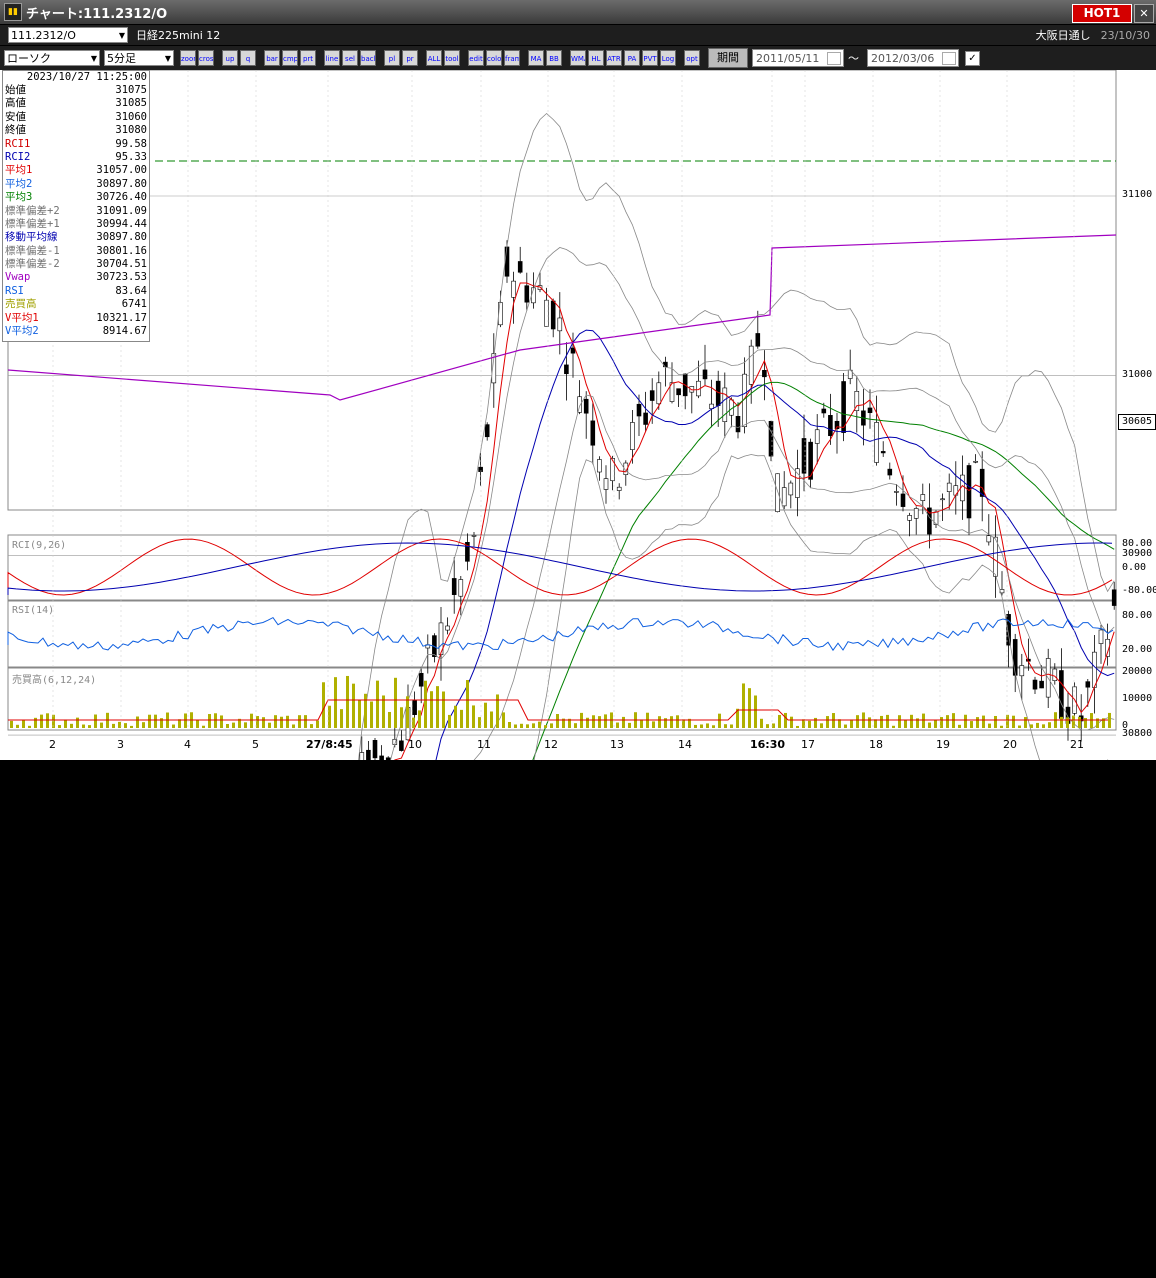  Describe the element at coordinates (650, 58) in the screenshot. I see `toolbar-pvt-button: PVT` at that location.